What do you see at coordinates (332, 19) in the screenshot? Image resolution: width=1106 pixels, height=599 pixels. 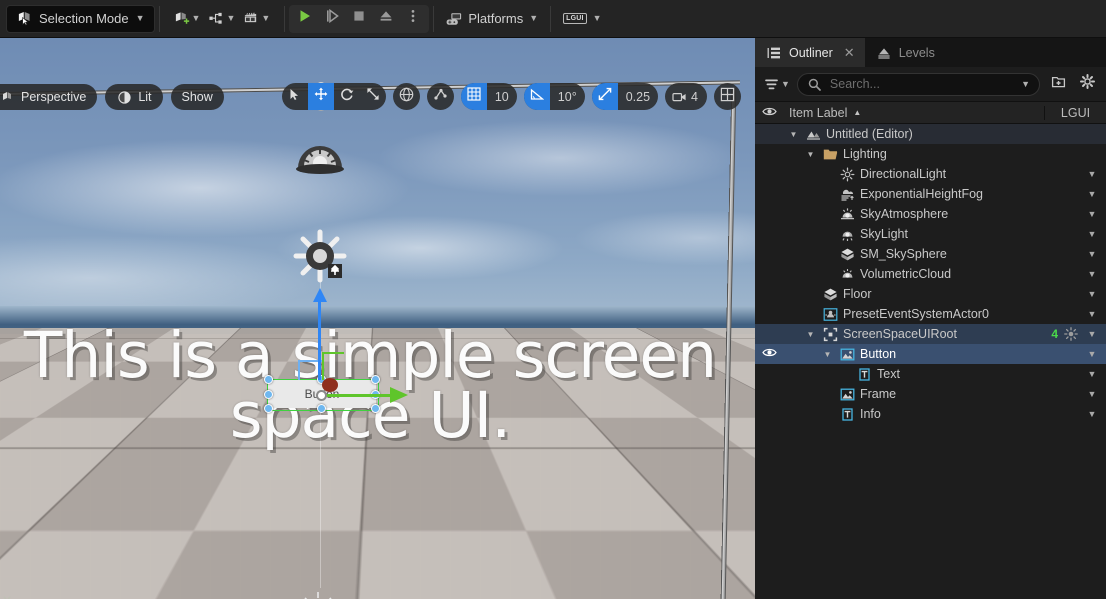 I see `skip-play-button` at bounding box center [332, 19].